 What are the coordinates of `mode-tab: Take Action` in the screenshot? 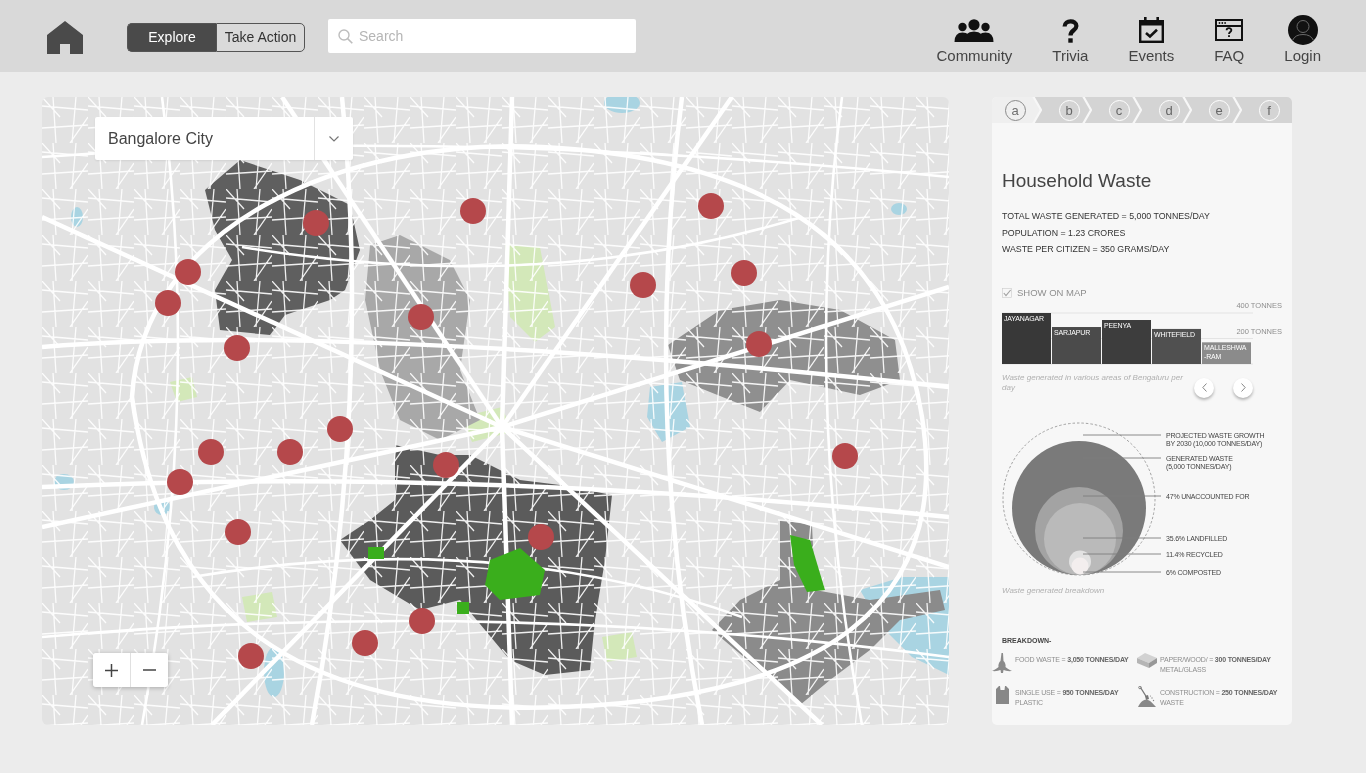 It's located at (260, 37).